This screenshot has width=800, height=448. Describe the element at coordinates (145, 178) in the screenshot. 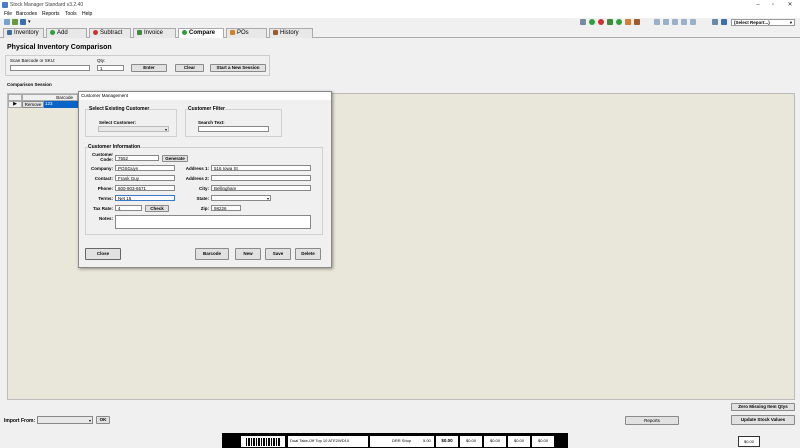

I see `contact-input: Frank Guy` at that location.